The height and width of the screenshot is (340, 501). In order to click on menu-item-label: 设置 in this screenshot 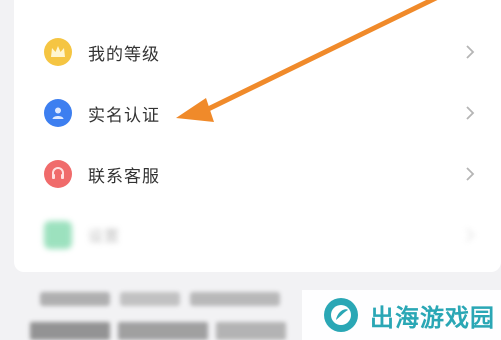, I will do `click(104, 235)`.